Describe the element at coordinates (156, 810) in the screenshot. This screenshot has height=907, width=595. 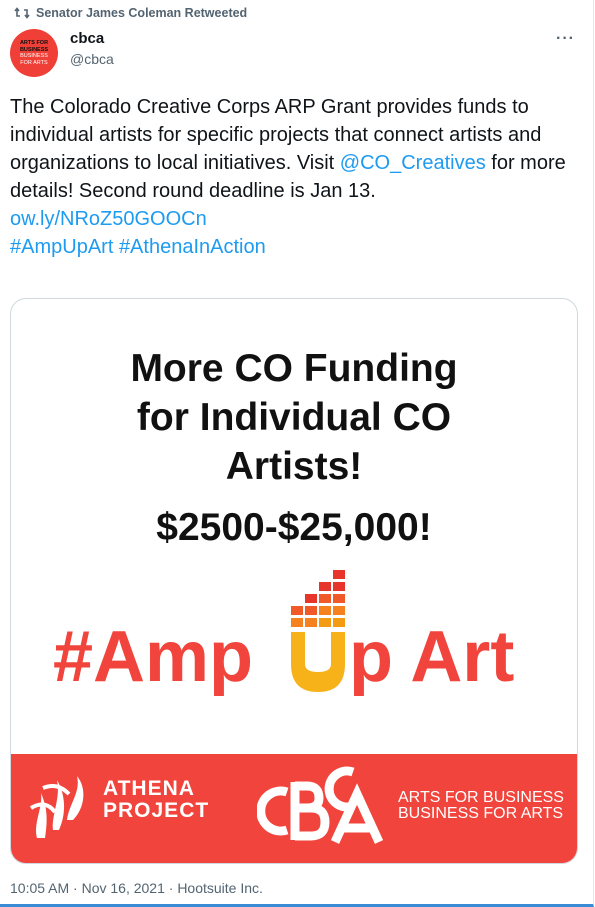
I see `athena-line-2: PROJECT` at that location.